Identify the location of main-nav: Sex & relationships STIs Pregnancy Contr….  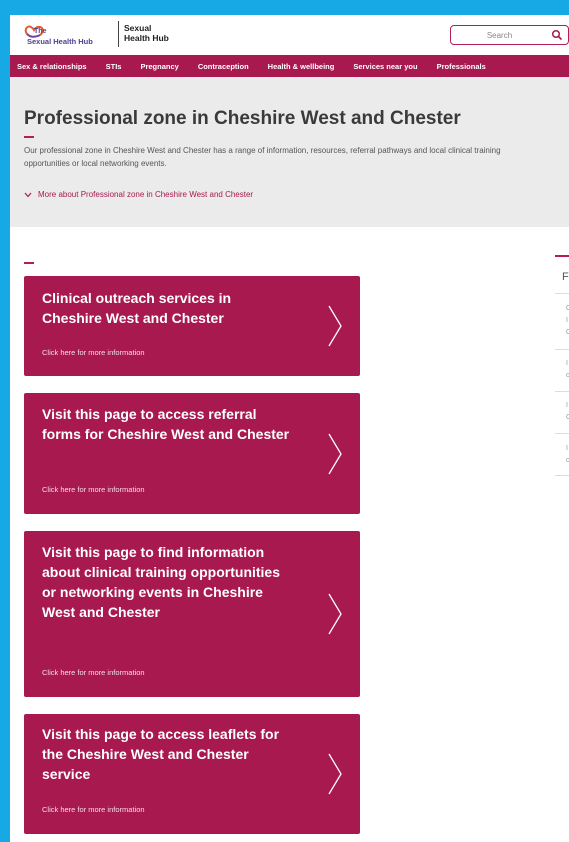
(289, 66).